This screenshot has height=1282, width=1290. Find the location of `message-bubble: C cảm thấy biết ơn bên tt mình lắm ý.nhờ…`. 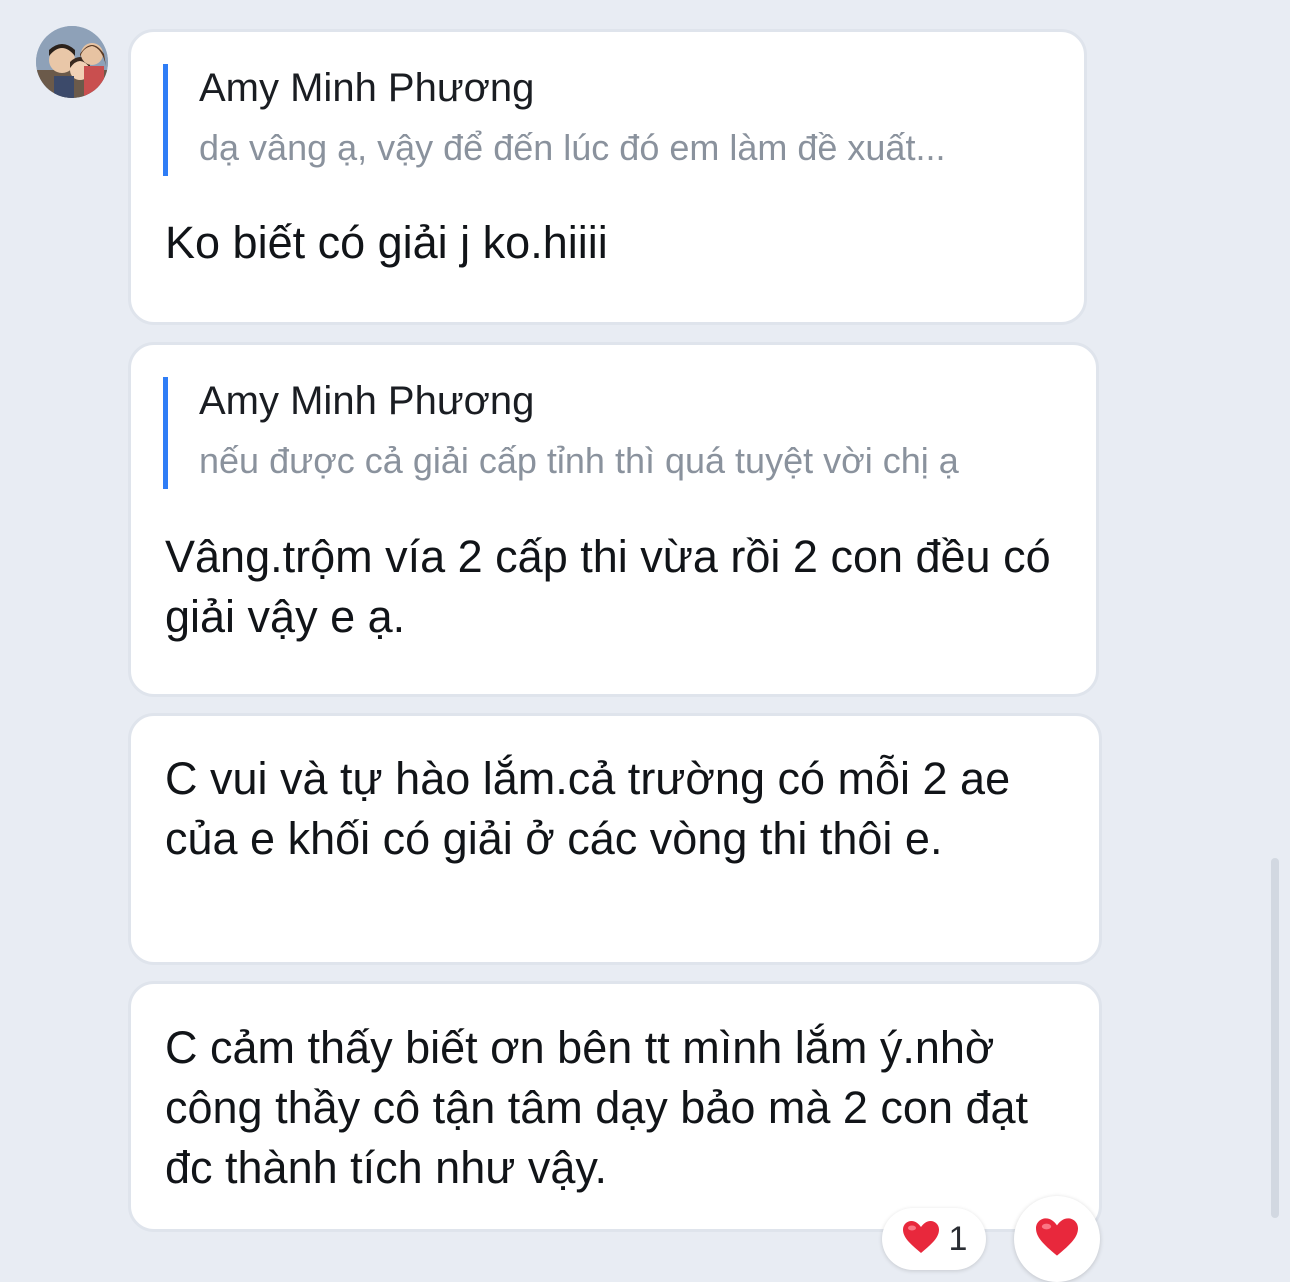

message-bubble: C cảm thấy biết ơn bên tt mình lắm ý.nhờ… is located at coordinates (615, 1106).